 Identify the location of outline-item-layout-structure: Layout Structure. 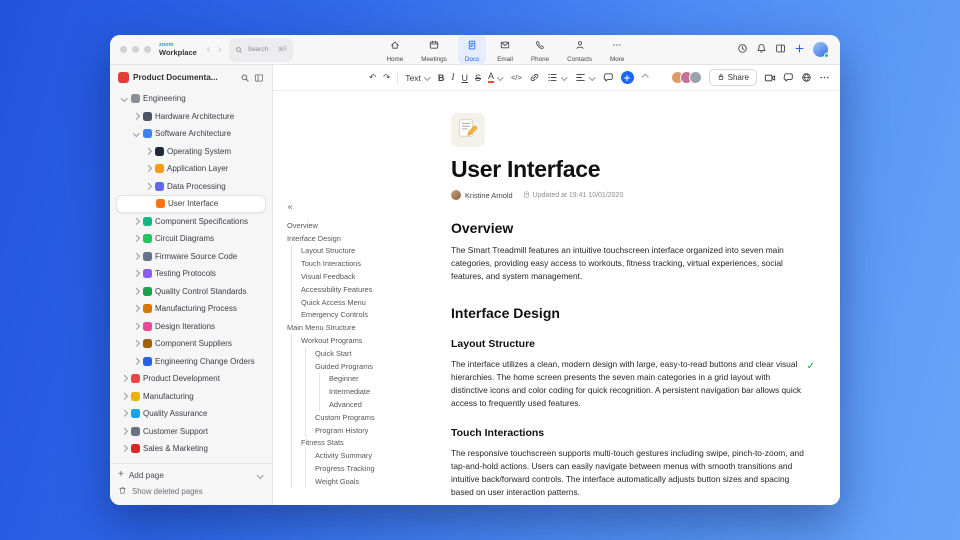
(364, 251).